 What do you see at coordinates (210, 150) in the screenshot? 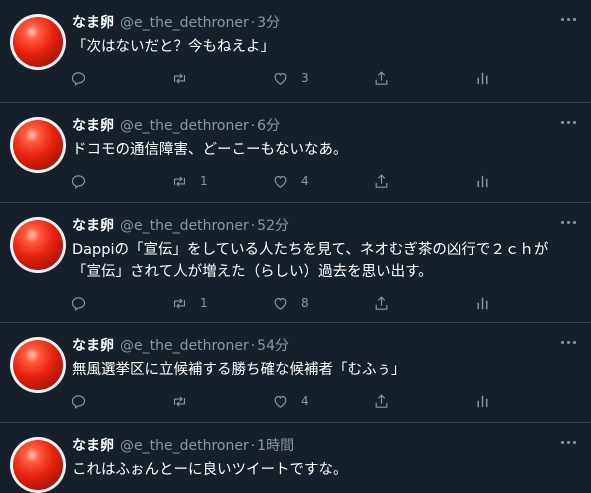
I see `tweet-text: ドコモの通信障害、どーこーもないなあ。` at bounding box center [210, 150].